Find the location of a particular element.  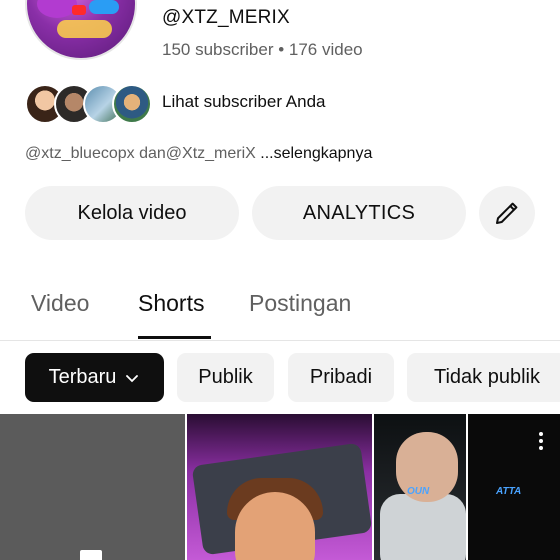

chevron-down-icon is located at coordinates (132, 378).